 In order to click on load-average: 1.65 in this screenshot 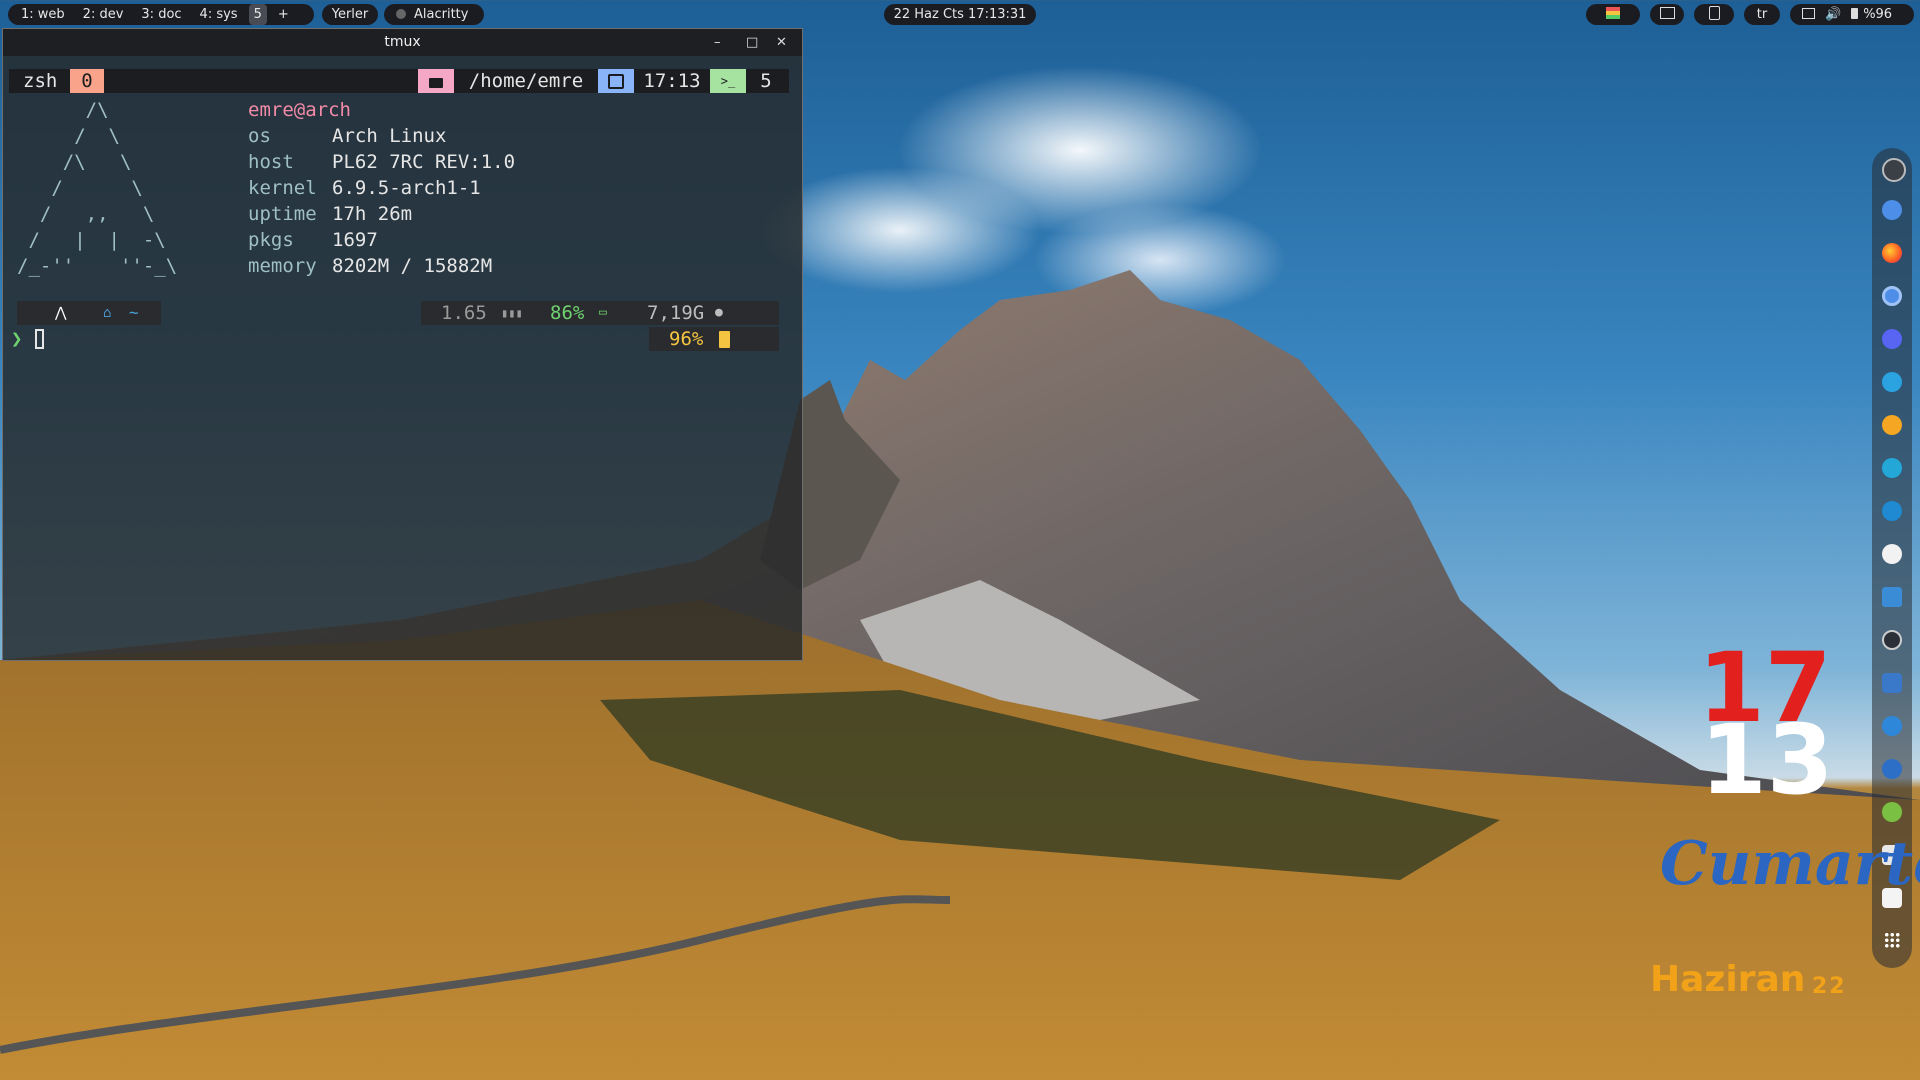, I will do `click(464, 313)`.